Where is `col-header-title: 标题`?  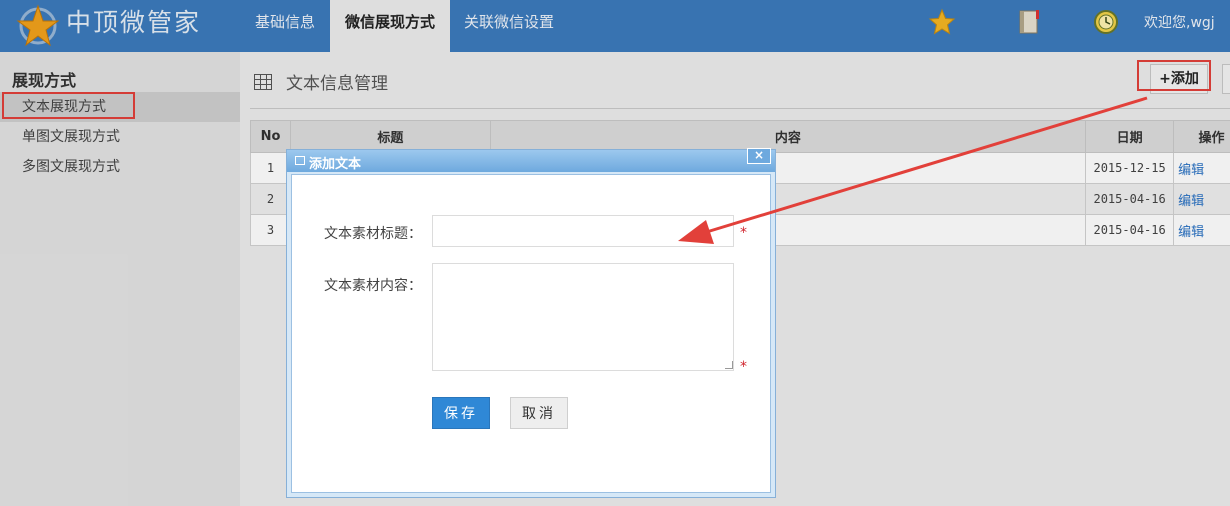
col-header-title: 标题 is located at coordinates (390, 136).